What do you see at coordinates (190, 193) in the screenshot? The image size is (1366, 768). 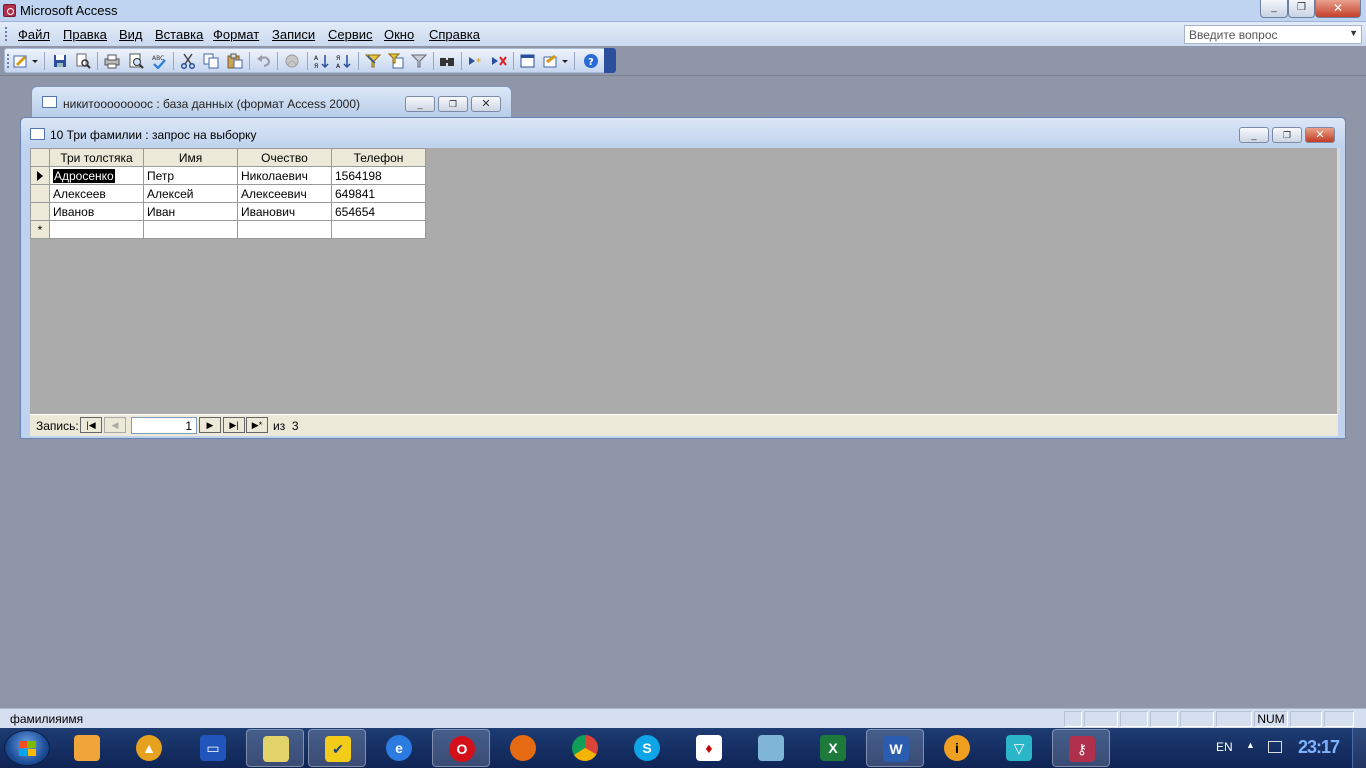 I see `table-cell: Алексей` at bounding box center [190, 193].